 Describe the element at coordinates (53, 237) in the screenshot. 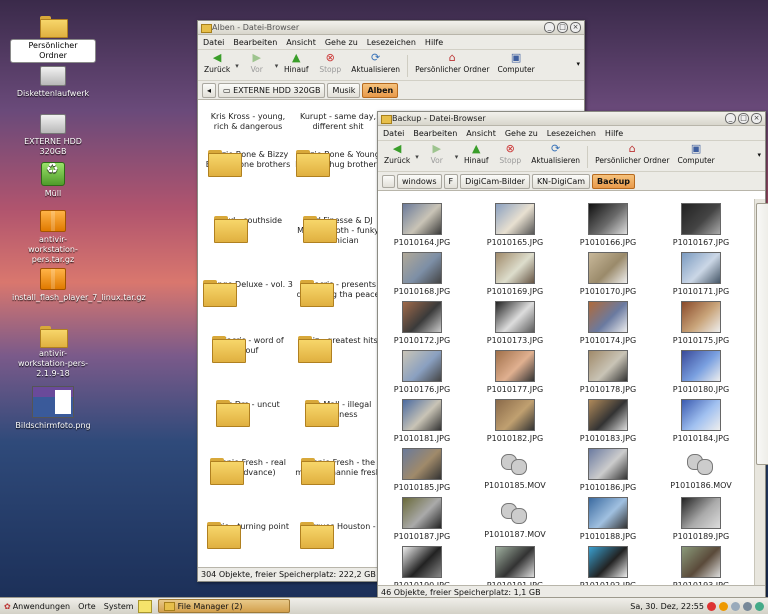

I see `desktop-icon-antivir-archive: antivir-workstation-pers.tar.gz` at that location.